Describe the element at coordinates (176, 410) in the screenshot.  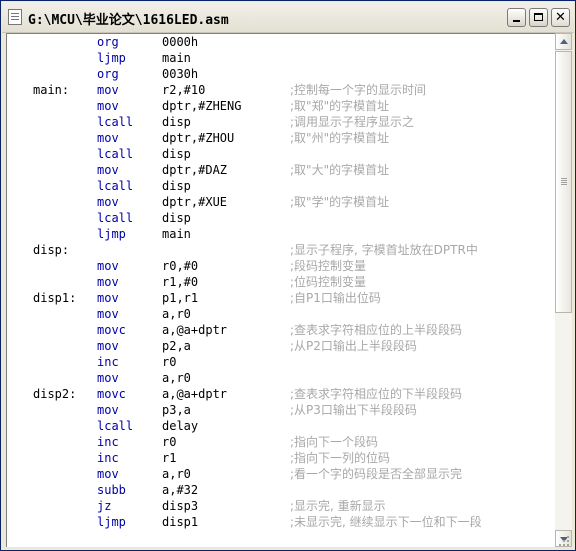
I see `code-operand: p3,a` at that location.